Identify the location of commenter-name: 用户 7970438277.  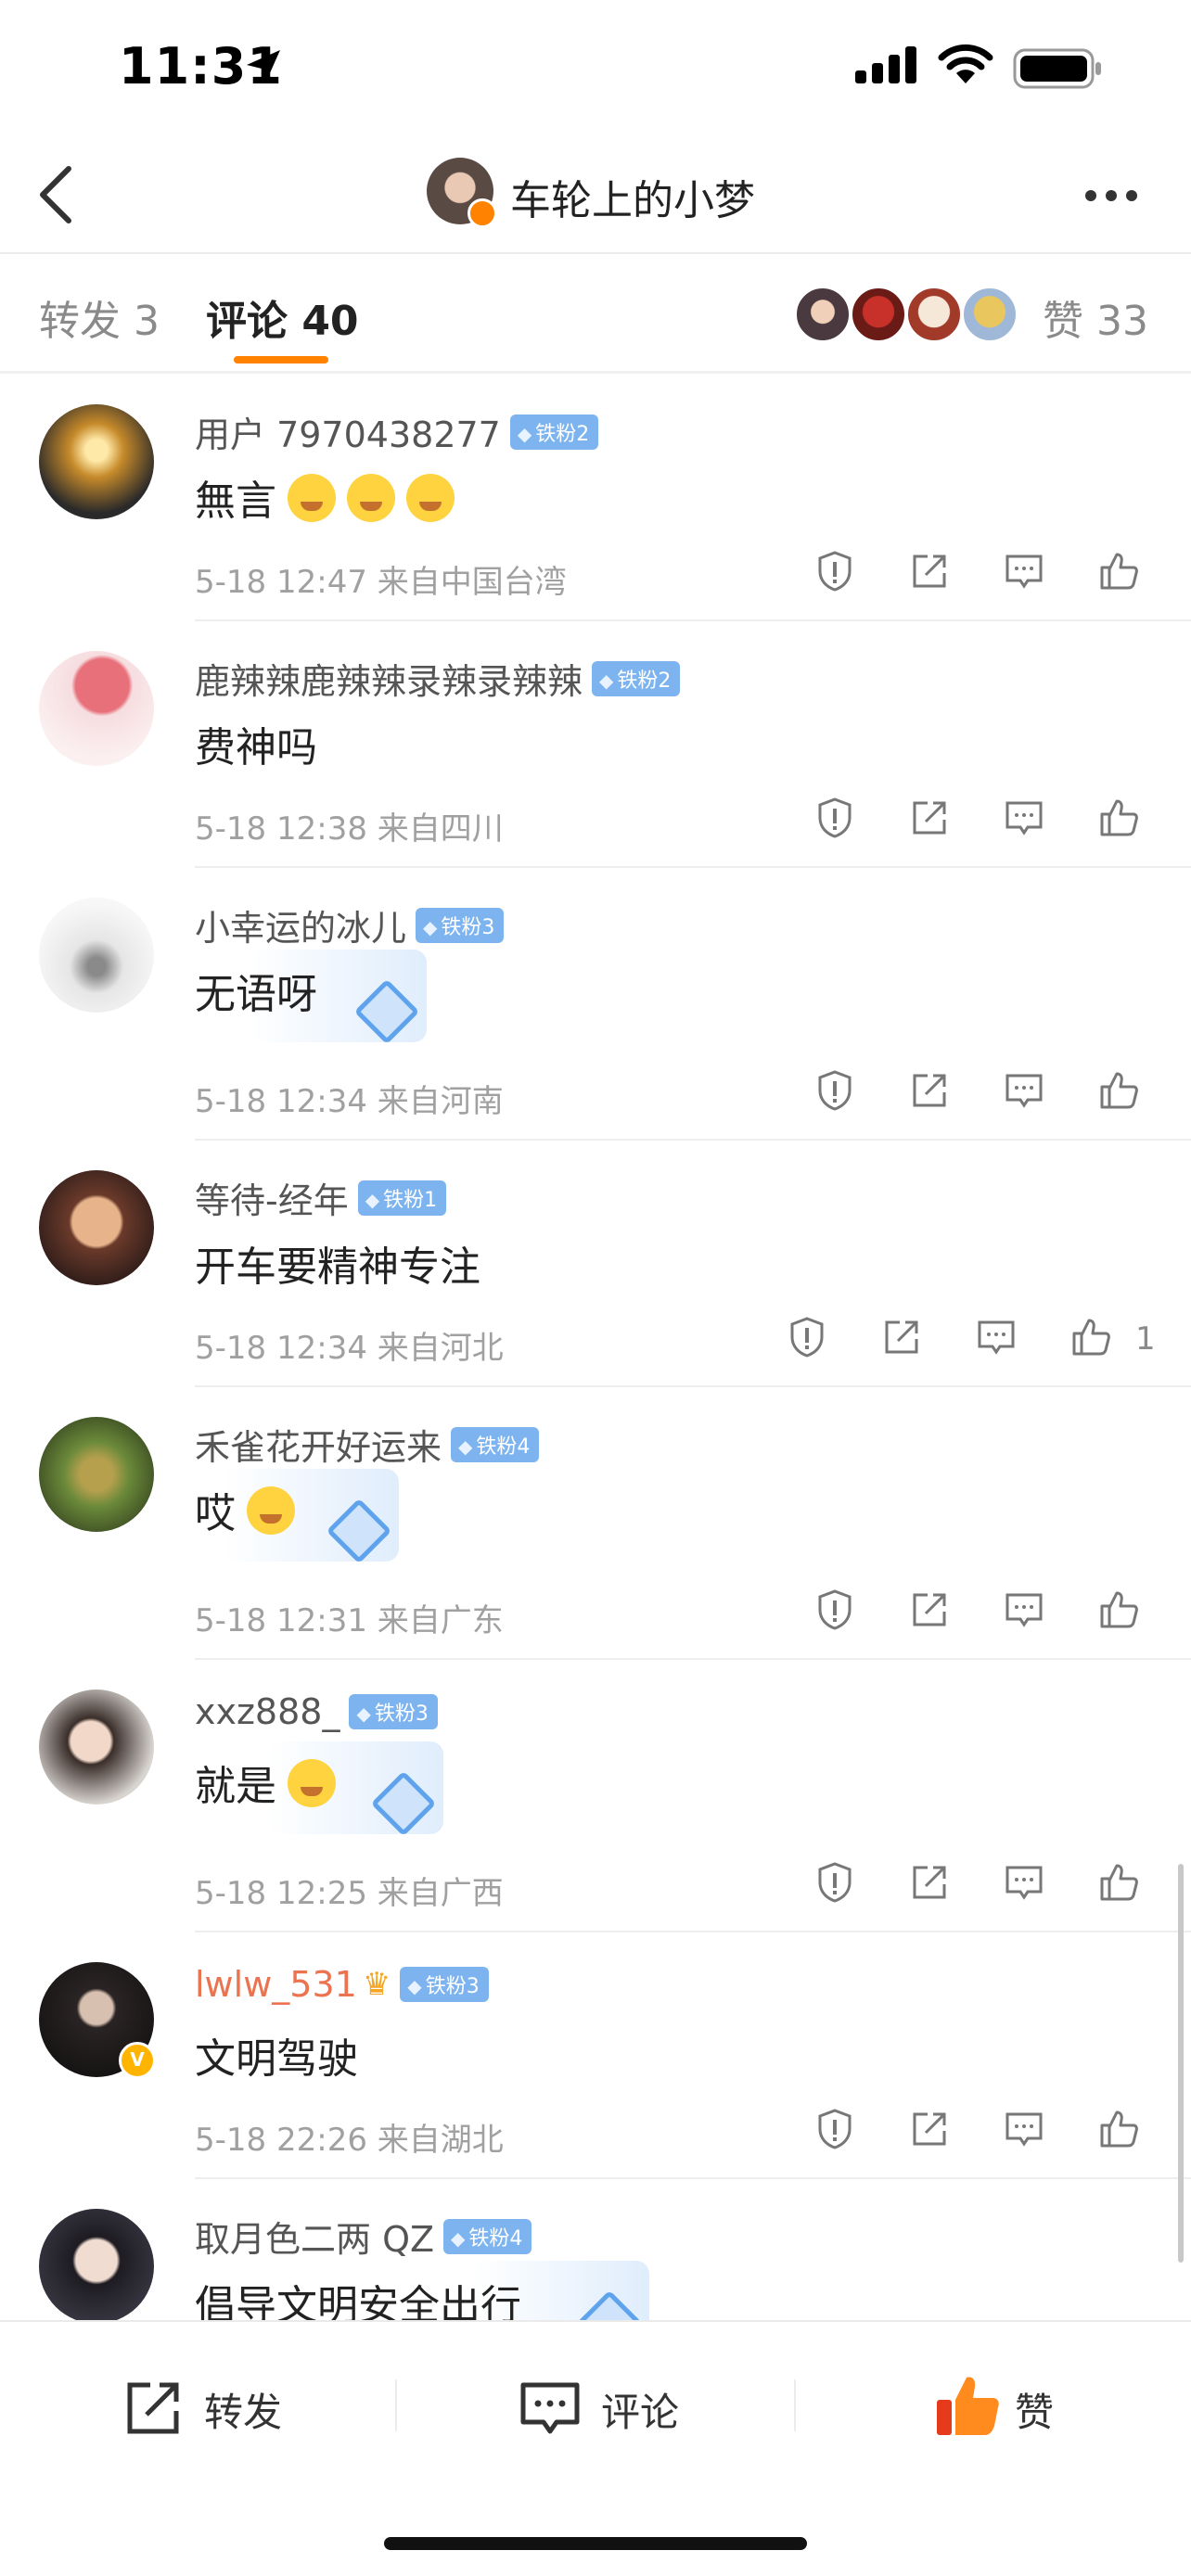
(348, 435).